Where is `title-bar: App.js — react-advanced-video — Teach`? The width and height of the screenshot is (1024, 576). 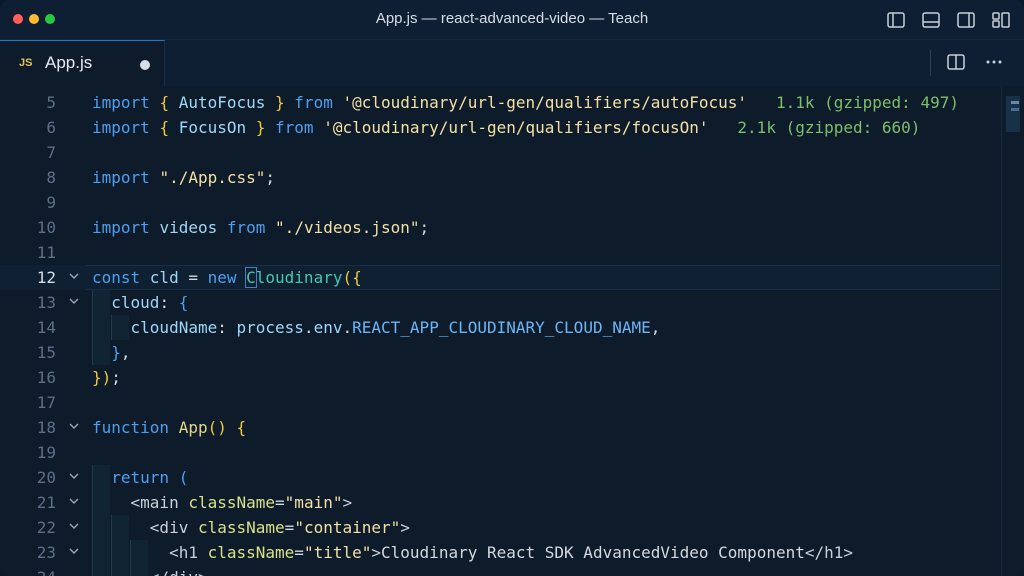 title-bar: App.js — react-advanced-video — Teach is located at coordinates (512, 20).